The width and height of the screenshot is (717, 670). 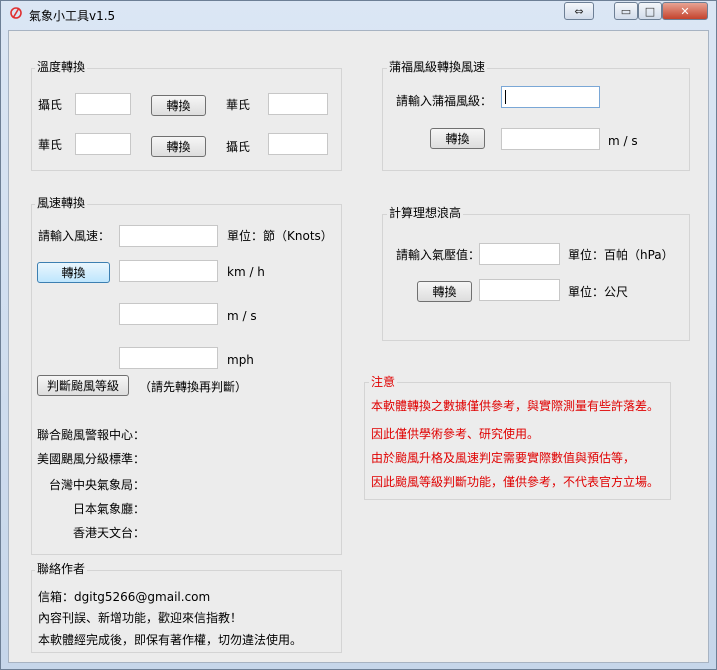 What do you see at coordinates (103, 104) in the screenshot?
I see `celsius-input` at bounding box center [103, 104].